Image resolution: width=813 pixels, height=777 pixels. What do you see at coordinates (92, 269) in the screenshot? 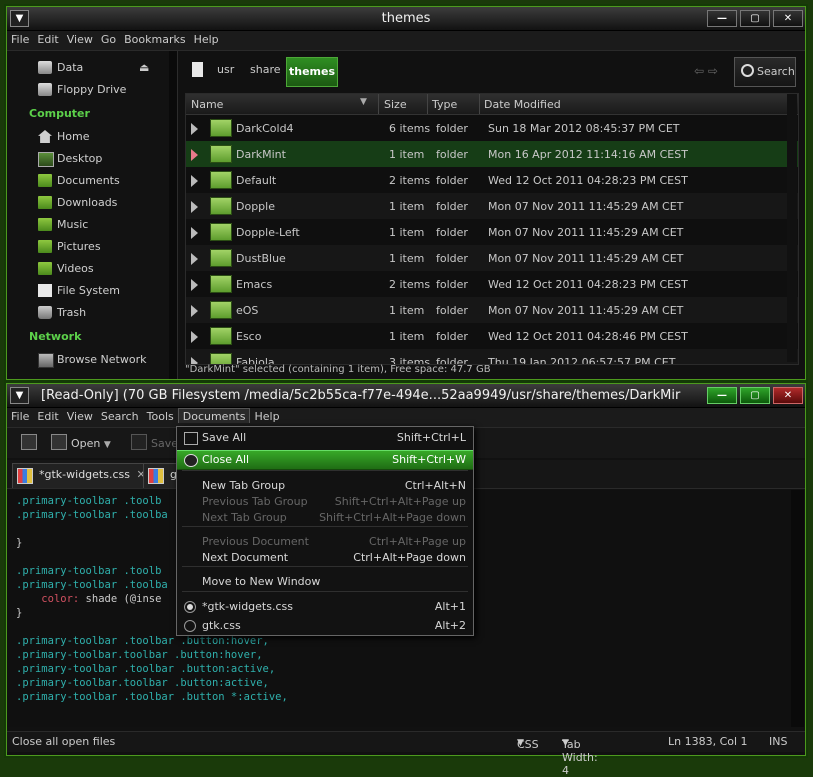
I see `sidebar-item-videos: Videos` at bounding box center [92, 269].